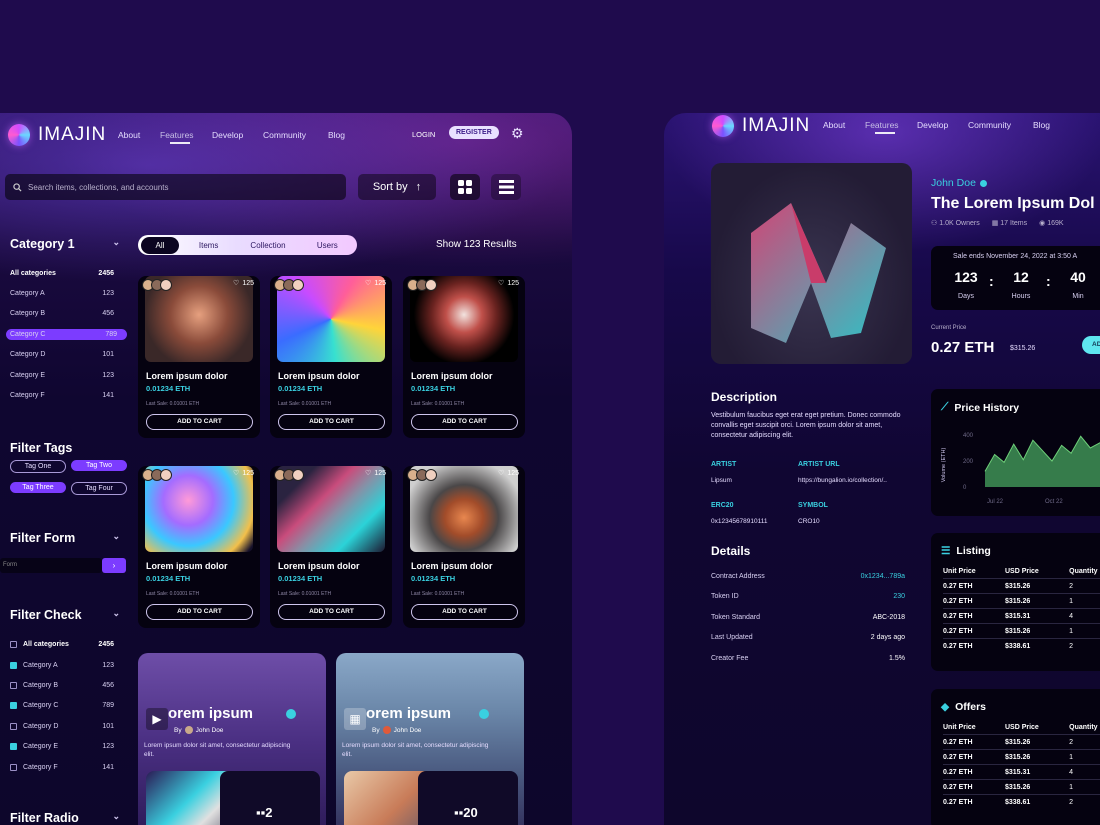 The width and height of the screenshot is (1100, 825). Describe the element at coordinates (62, 395) in the screenshot. I see `category-item-f: Category F 141` at that location.